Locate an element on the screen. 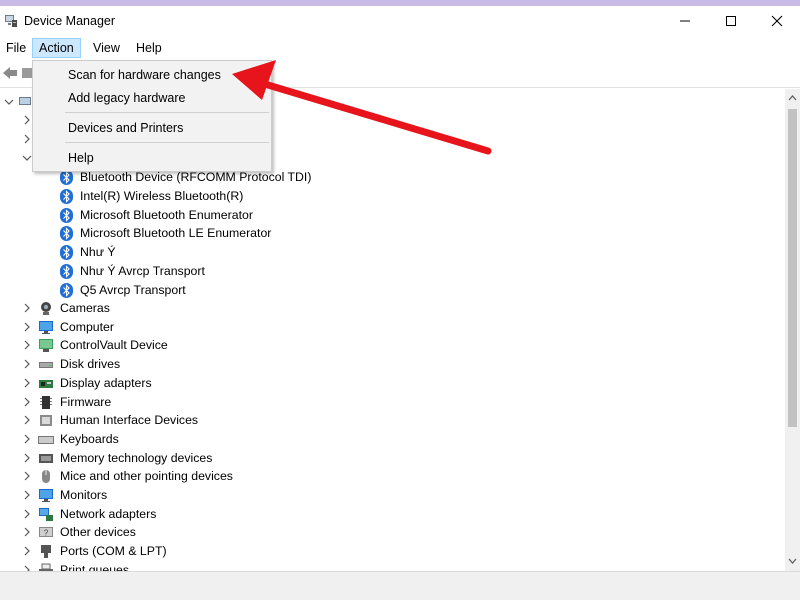  minimize-icon is located at coordinates (685, 21).